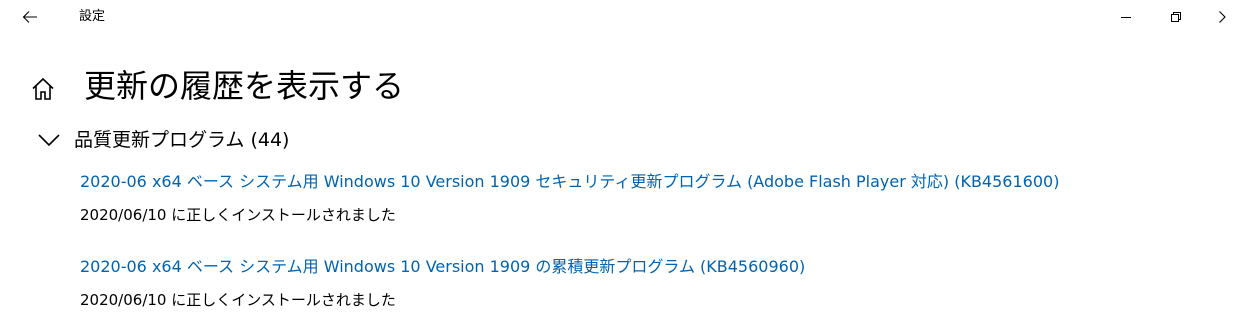 The height and width of the screenshot is (331, 1235). What do you see at coordinates (43, 89) in the screenshot?
I see `home-icon` at bounding box center [43, 89].